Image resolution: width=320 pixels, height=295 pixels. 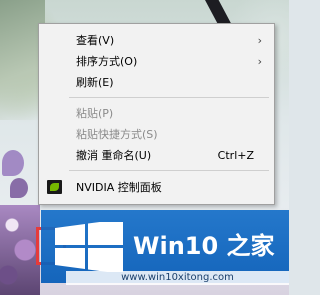 What do you see at coordinates (156, 40) in the screenshot?
I see `menu-item-view: 查看(V) ›` at bounding box center [156, 40].